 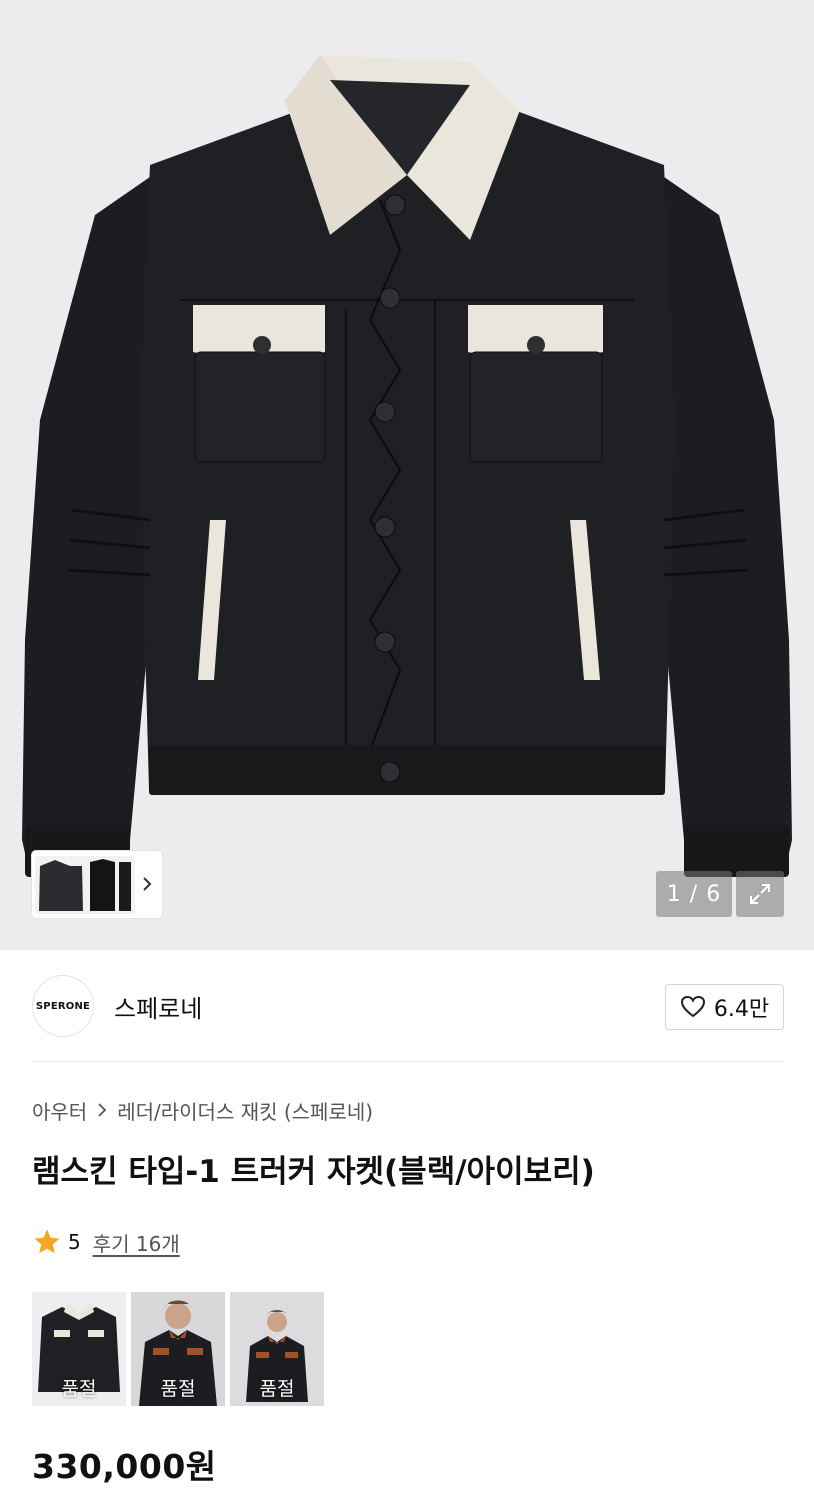 What do you see at coordinates (85, 884) in the screenshot?
I see `thumbnail-jacket-front` at bounding box center [85, 884].